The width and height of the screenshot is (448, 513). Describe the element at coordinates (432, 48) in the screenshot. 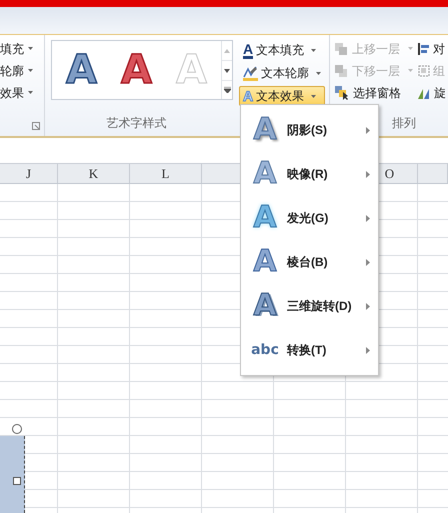

I see `arrange-button: 对` at that location.